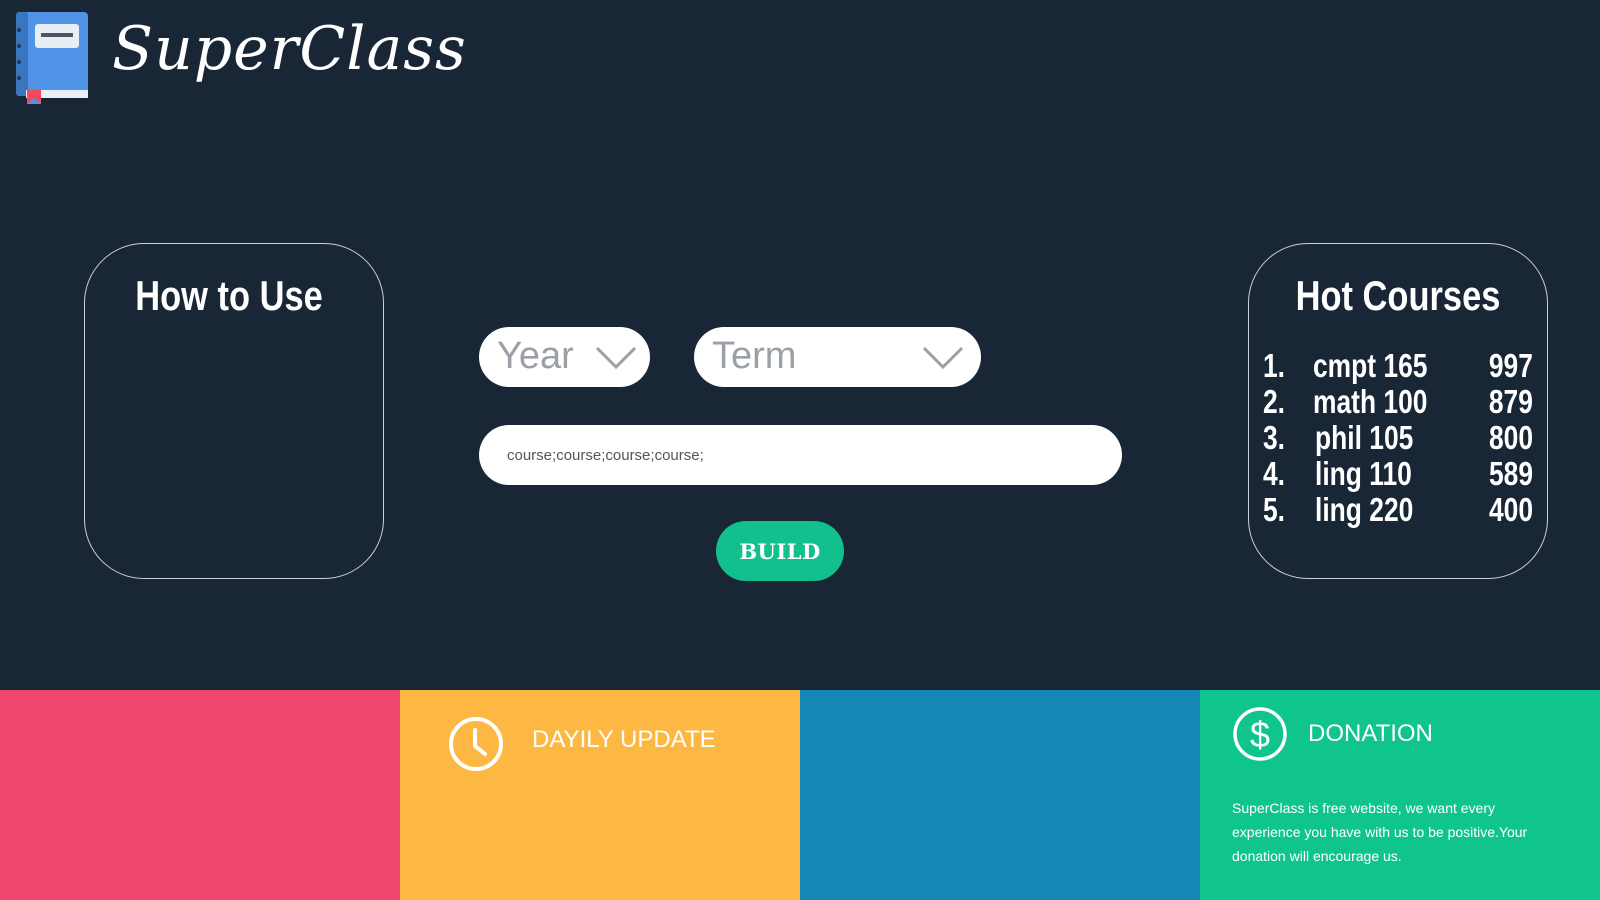 The image size is (1600, 900). I want to click on hot-course-name: phil 105, so click(1364, 437).